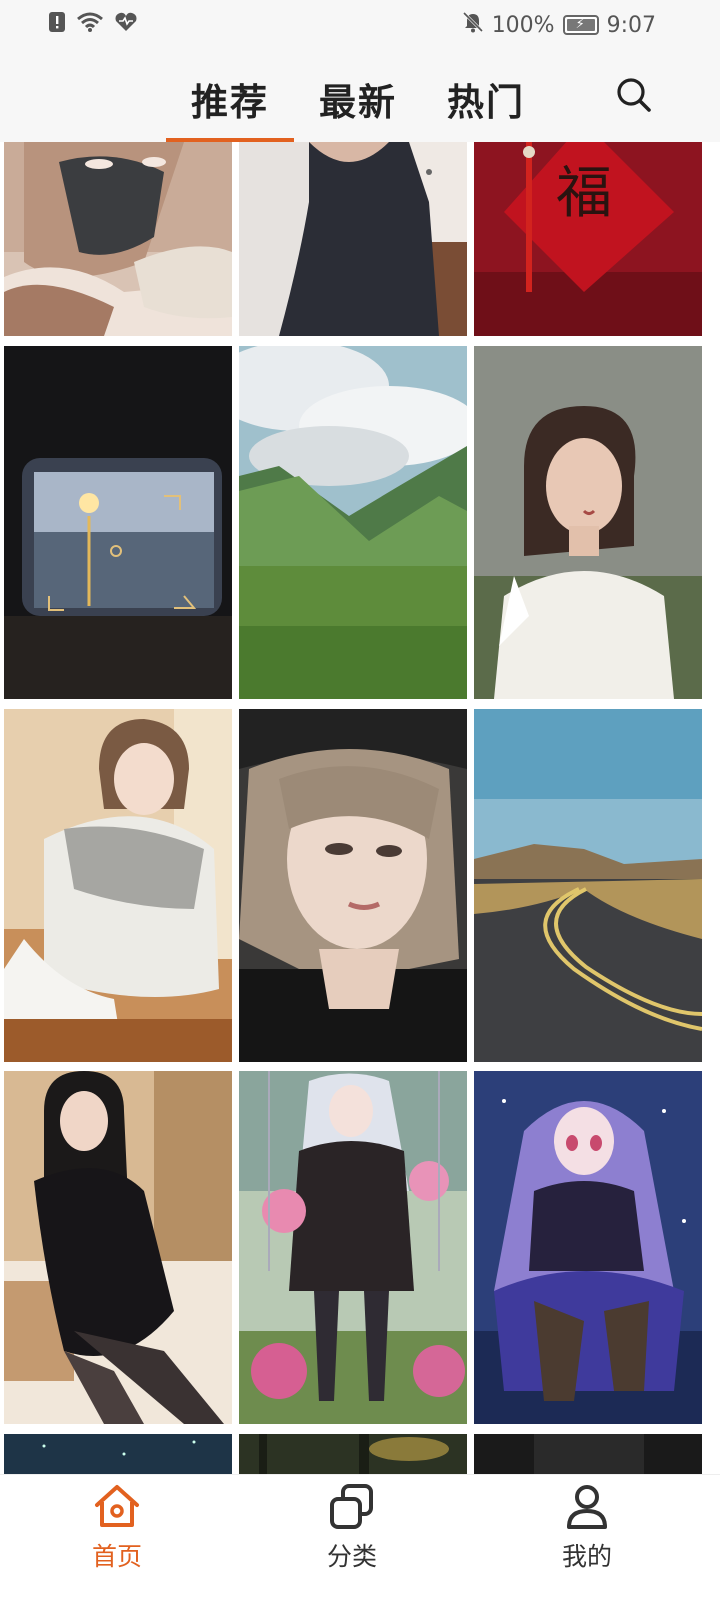 The width and height of the screenshot is (720, 1600). I want to click on home-icon, so click(117, 1506).